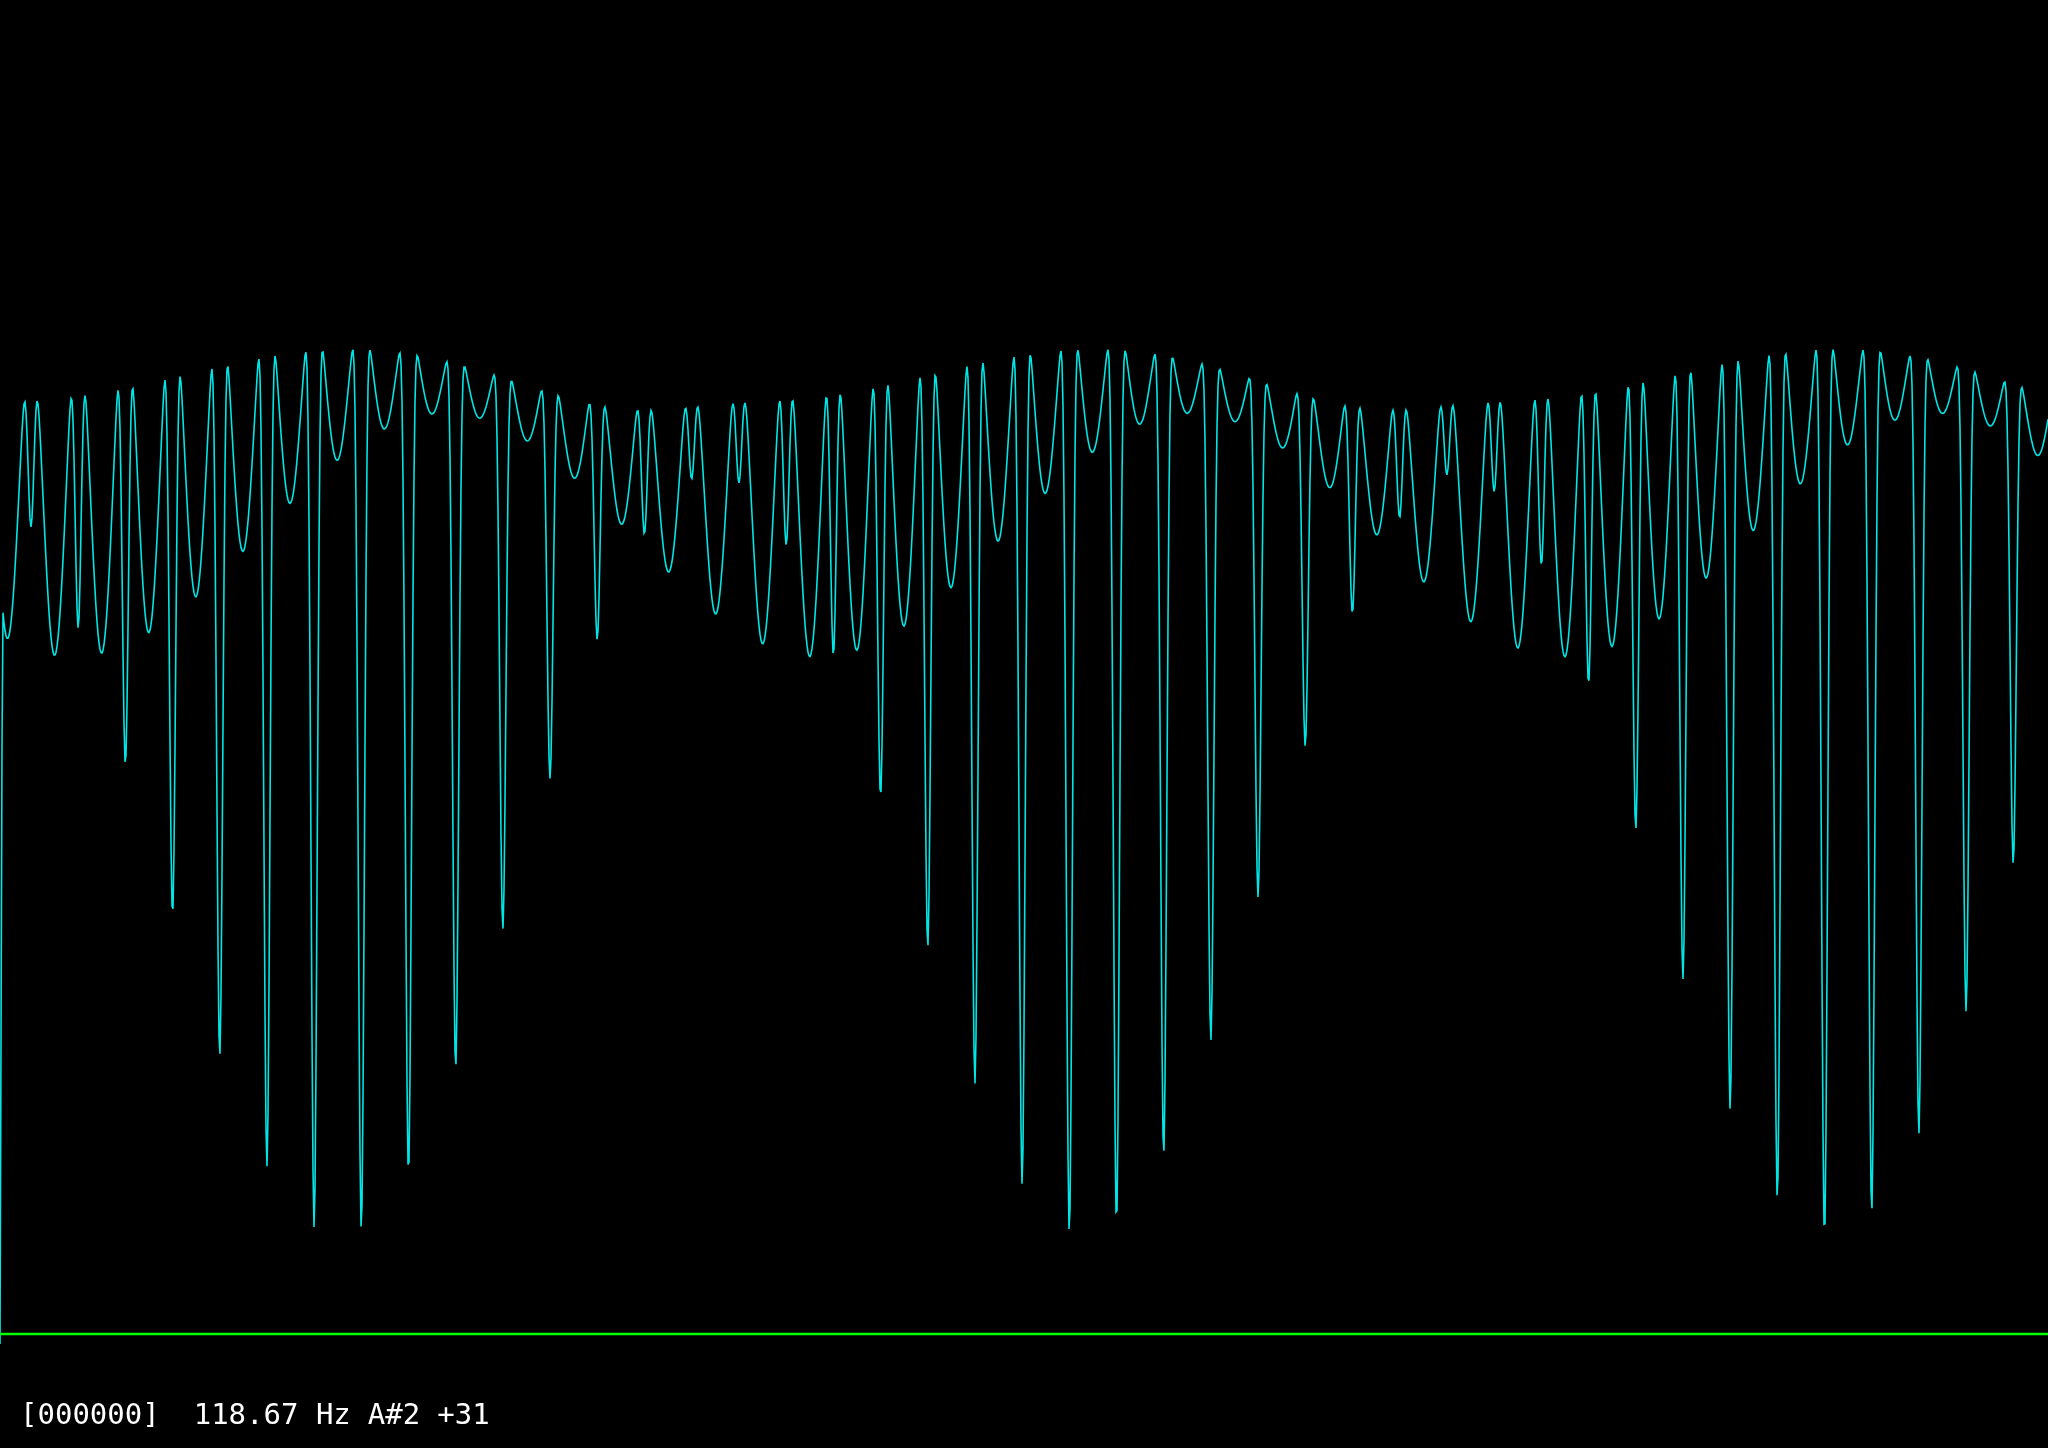 Image resolution: width=2048 pixels, height=1448 pixels. What do you see at coordinates (272, 1414) in the screenshot?
I see `frequency-reading: 118.67 Hz` at bounding box center [272, 1414].